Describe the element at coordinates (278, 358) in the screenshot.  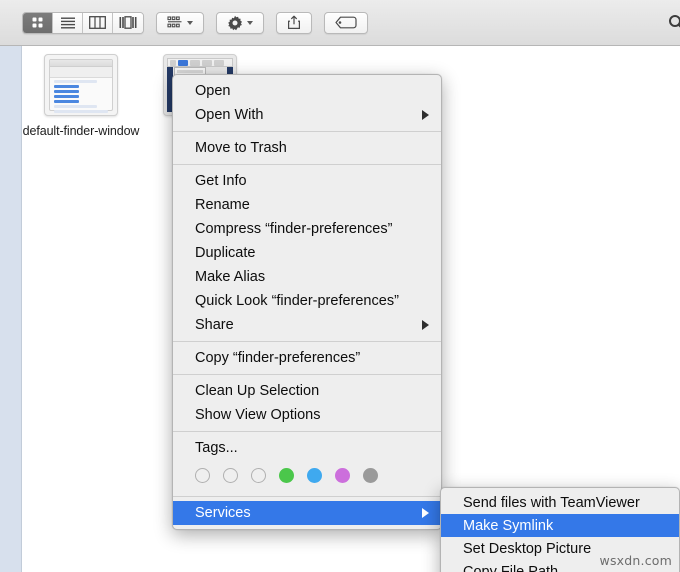
I see `menu-item-label: Copy “finder-preferences”` at that location.